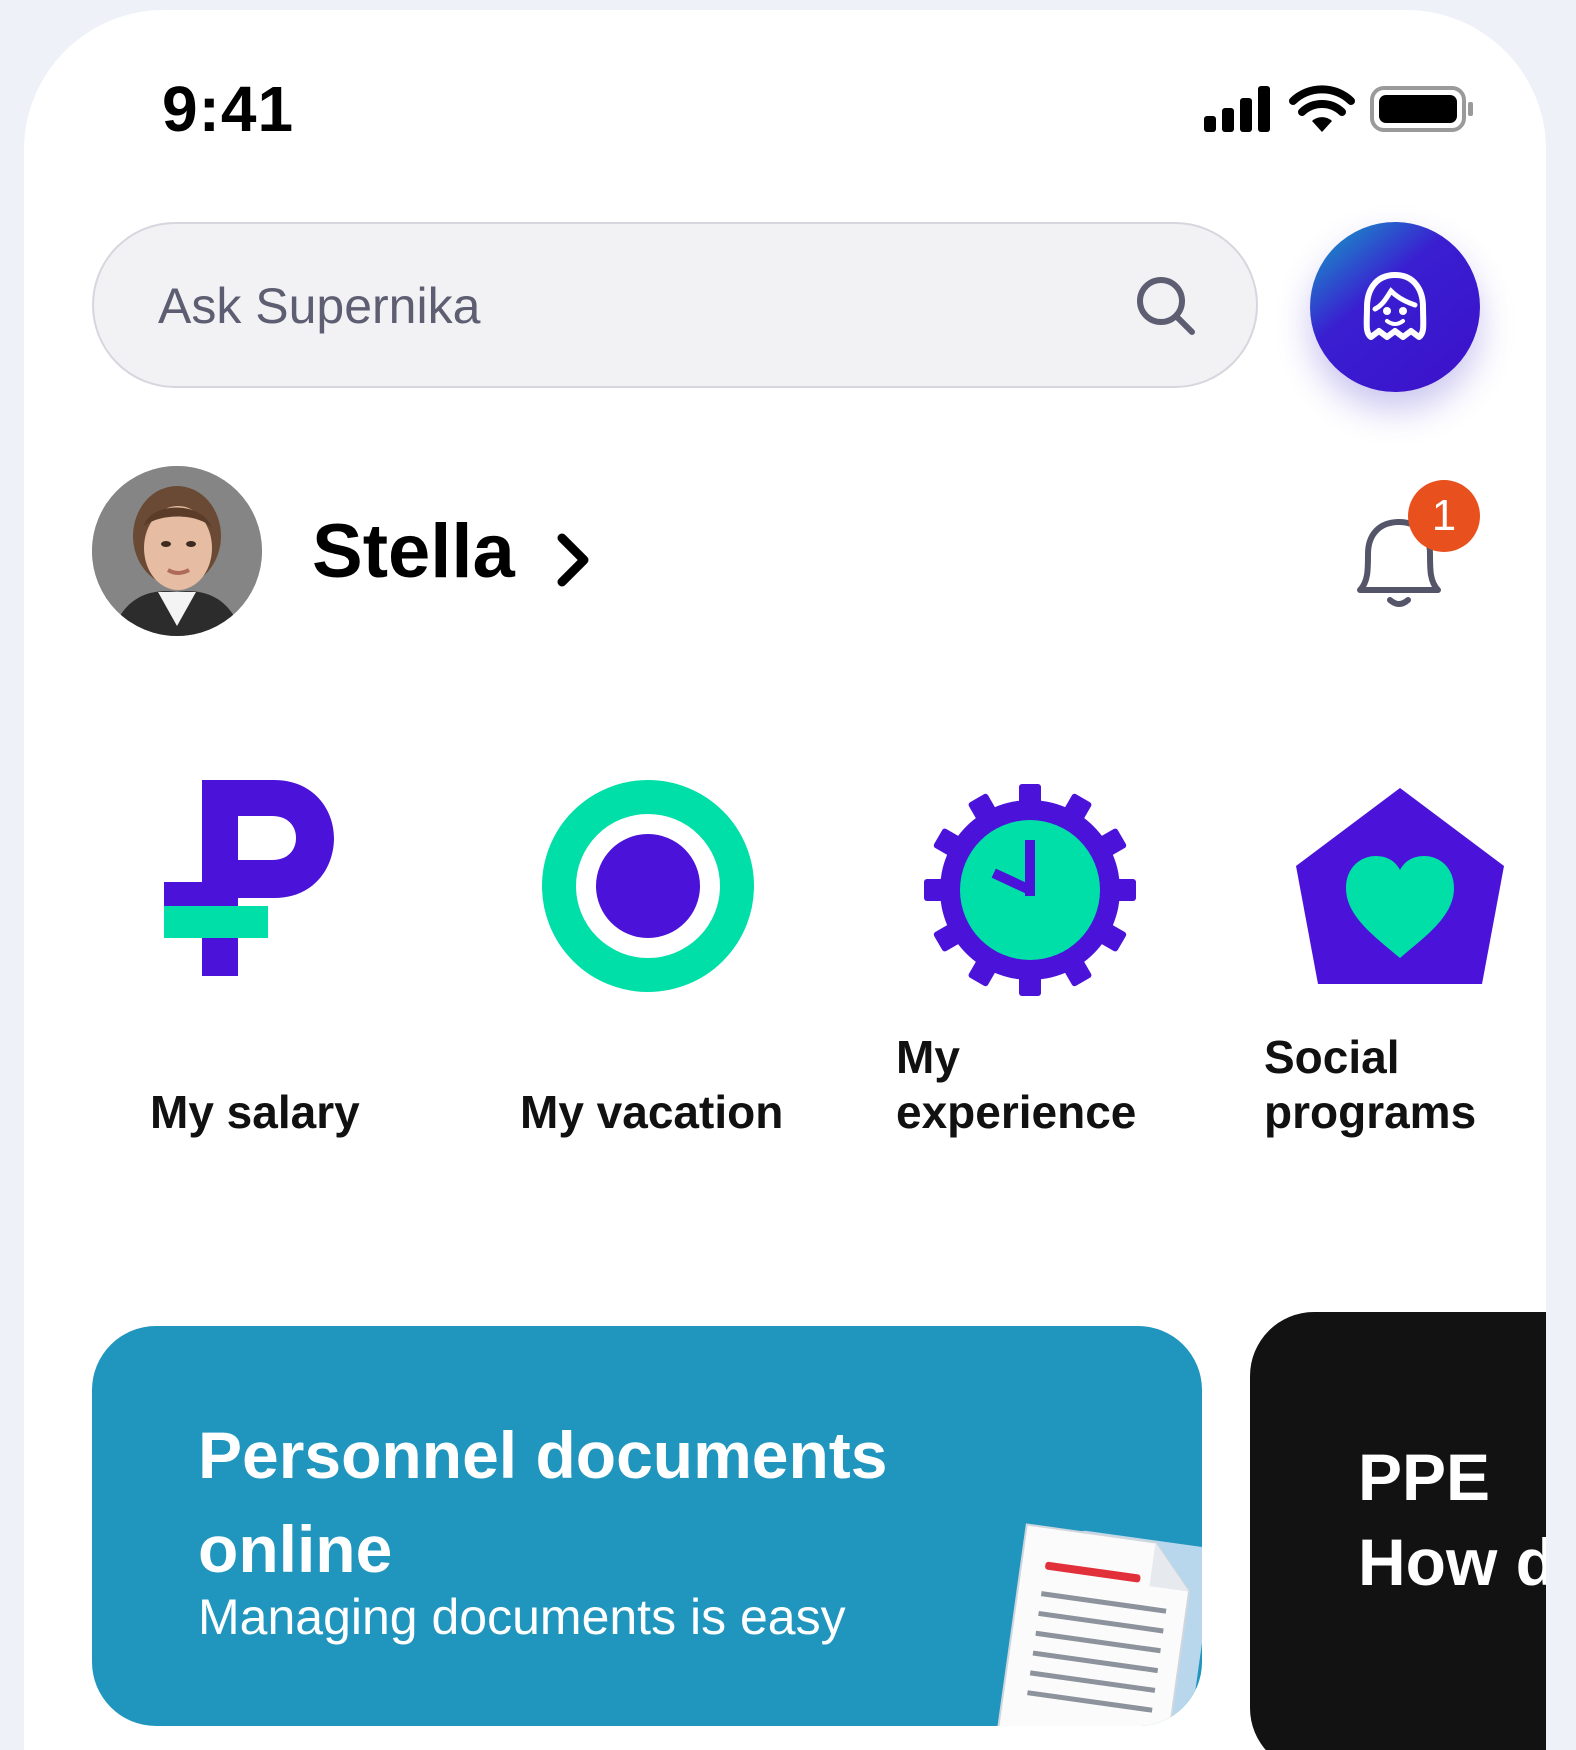 The width and height of the screenshot is (1576, 1750). What do you see at coordinates (1452, 1562) in the screenshot?
I see `card-subtitle: How d` at bounding box center [1452, 1562].